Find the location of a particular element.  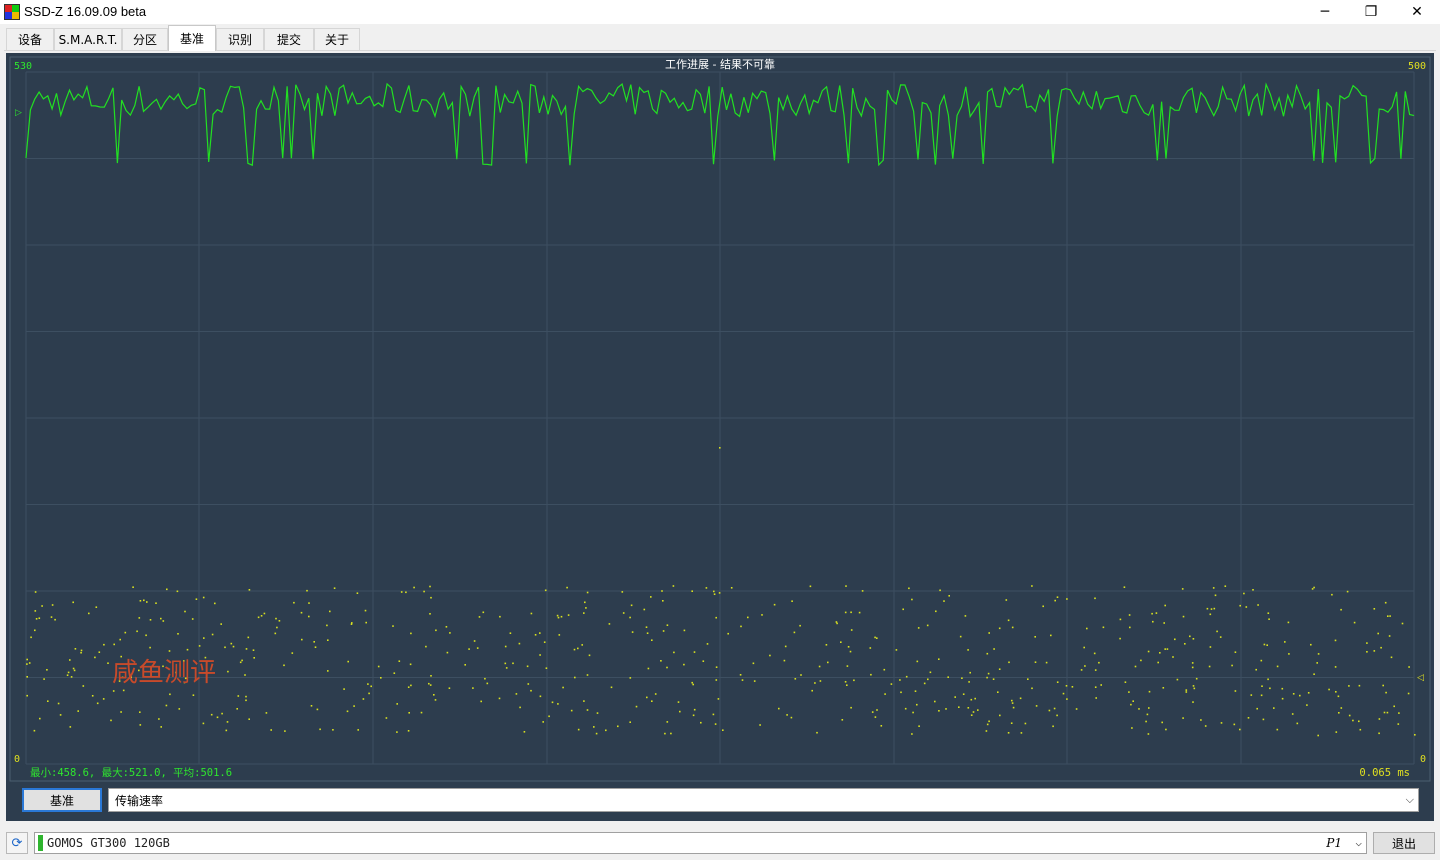

tab-submit: 提交 is located at coordinates (289, 39).